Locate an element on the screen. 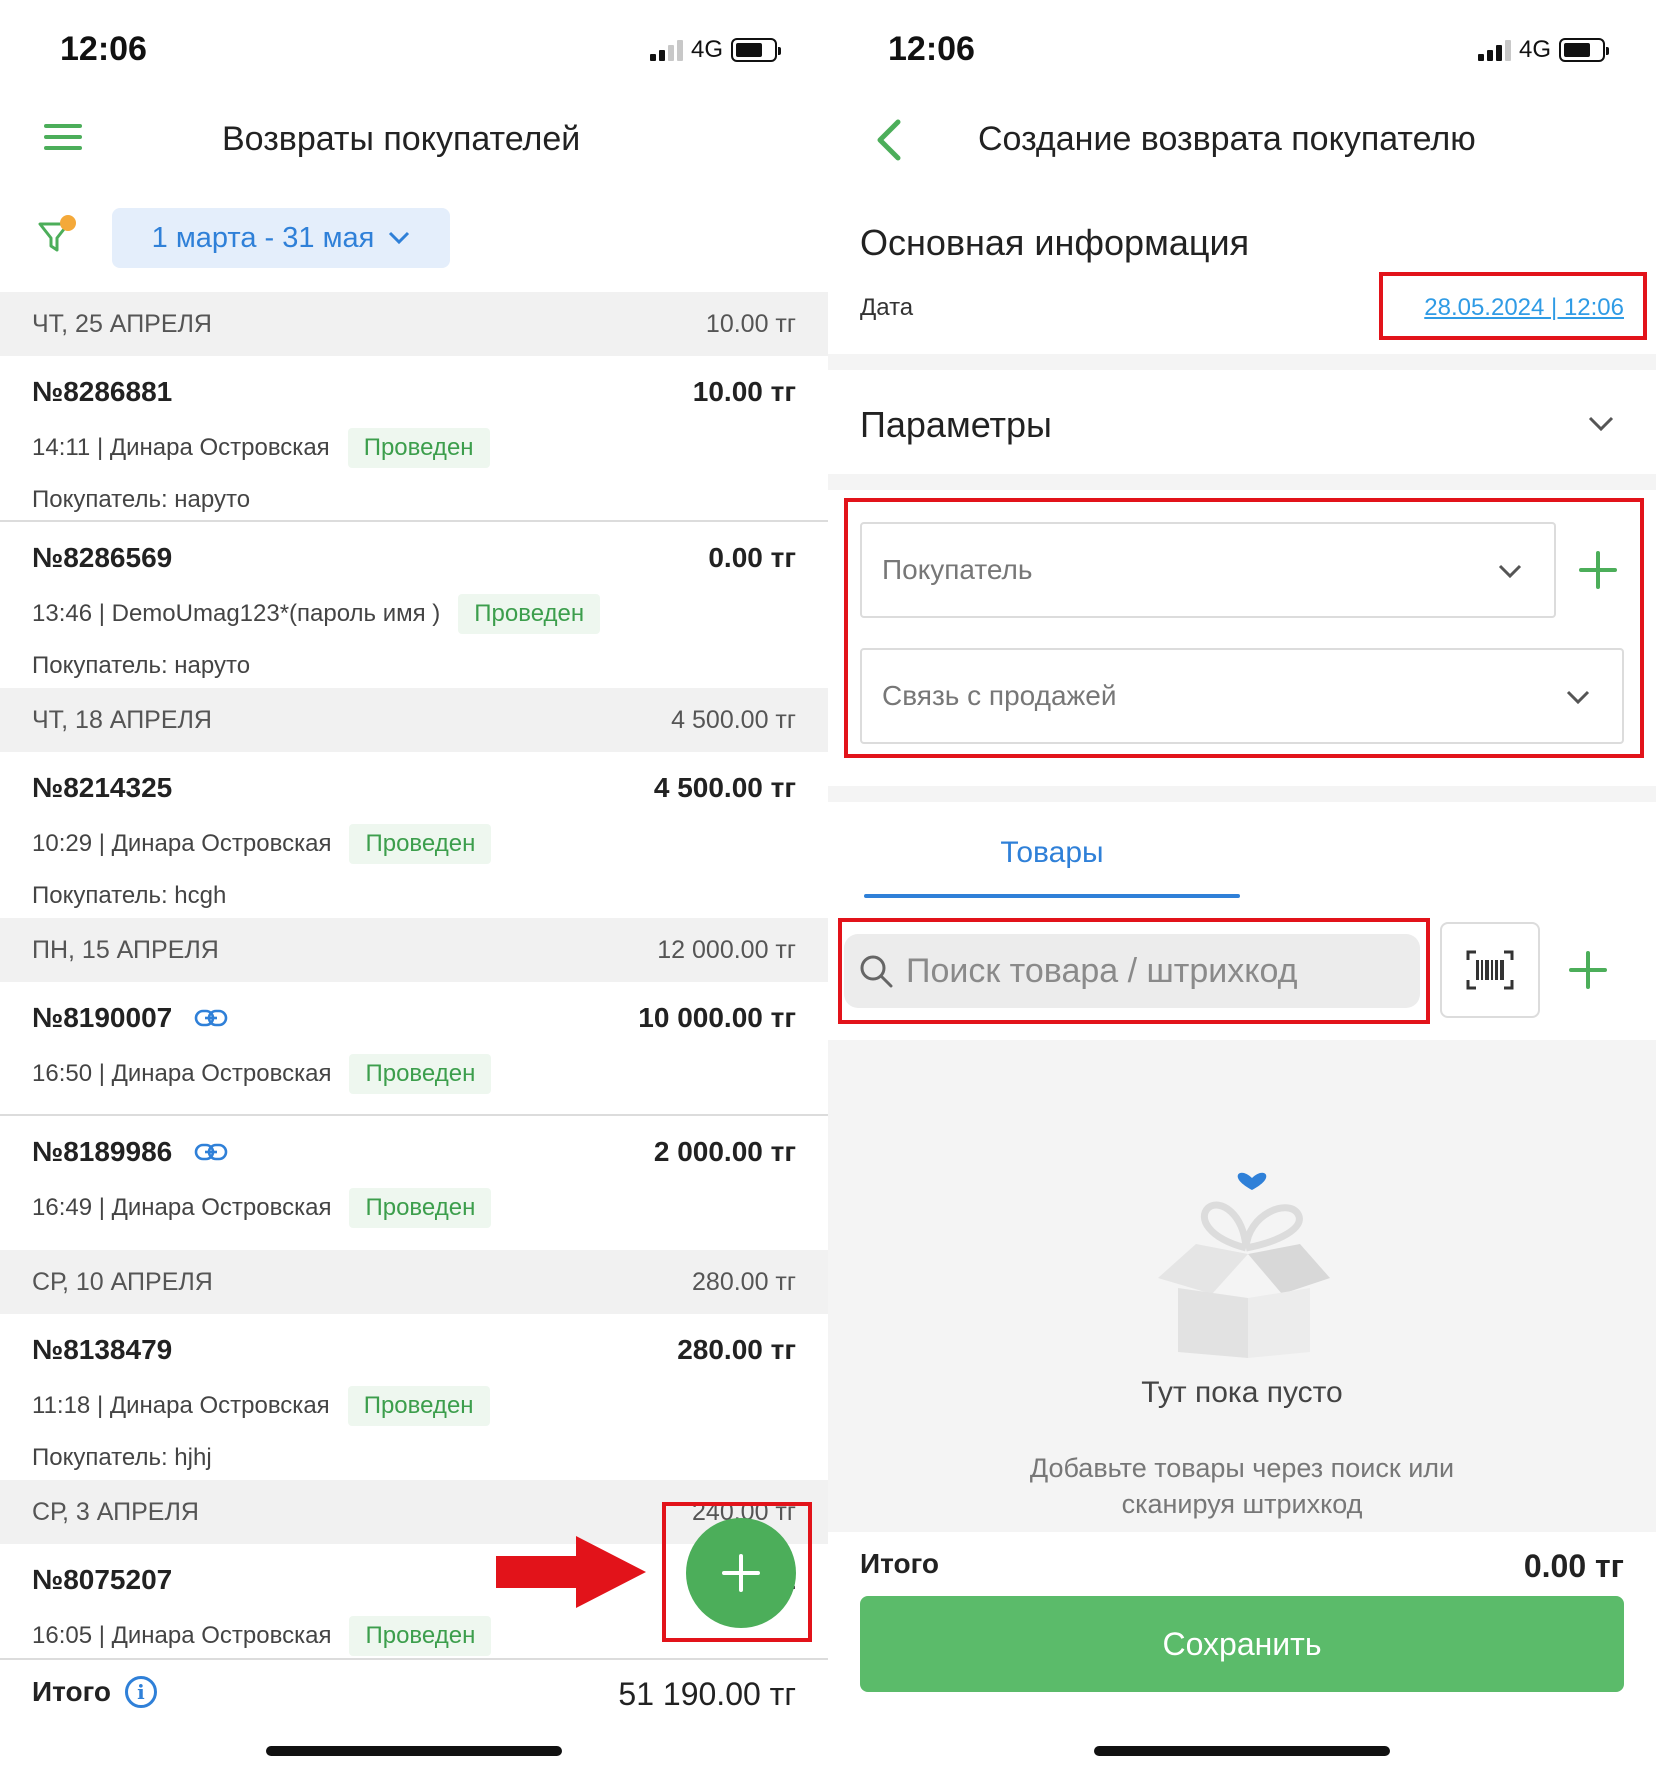  day-label: ЧТ, 25 АПРЕЛЯ is located at coordinates (122, 323).